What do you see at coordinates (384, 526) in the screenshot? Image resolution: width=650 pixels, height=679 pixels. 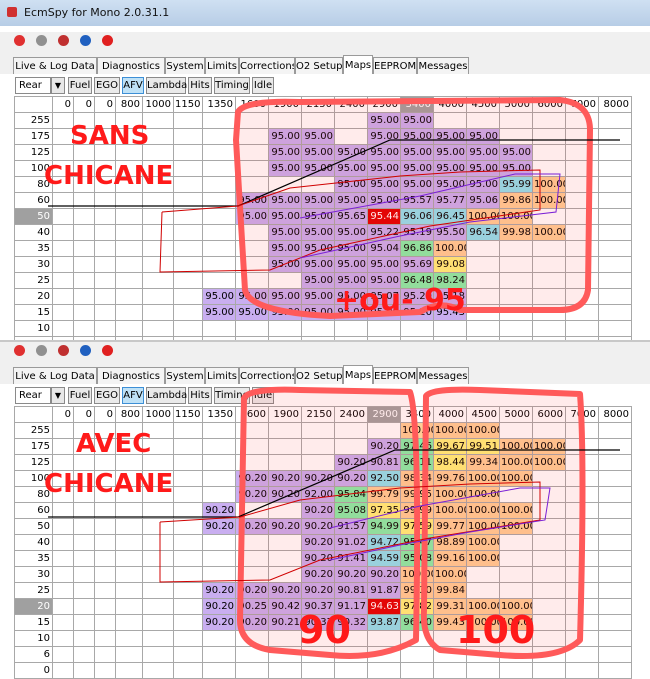 I see `map-cell: 94.99` at bounding box center [384, 526].